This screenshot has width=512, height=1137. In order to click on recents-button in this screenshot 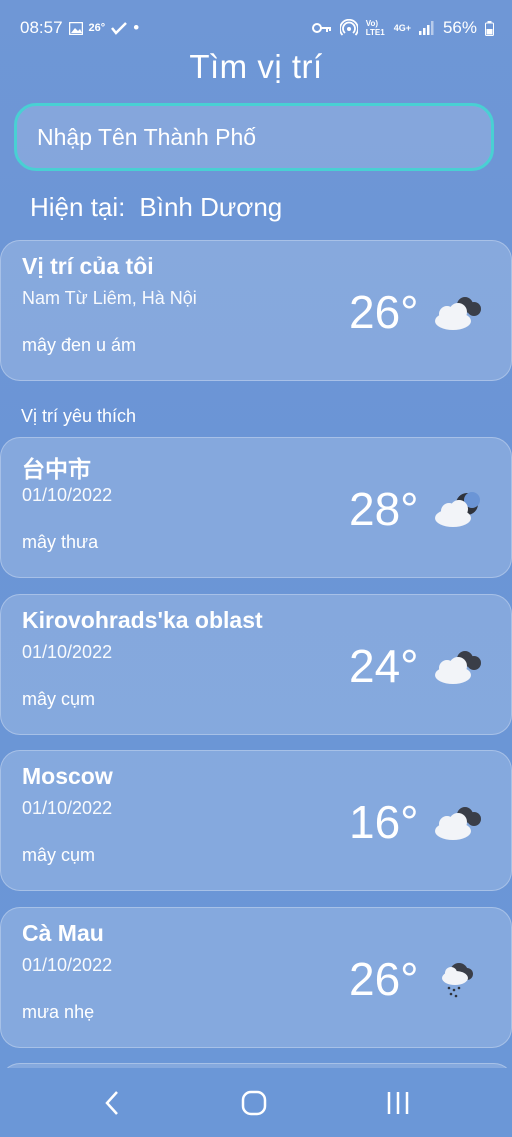, I will do `click(398, 1103)`.